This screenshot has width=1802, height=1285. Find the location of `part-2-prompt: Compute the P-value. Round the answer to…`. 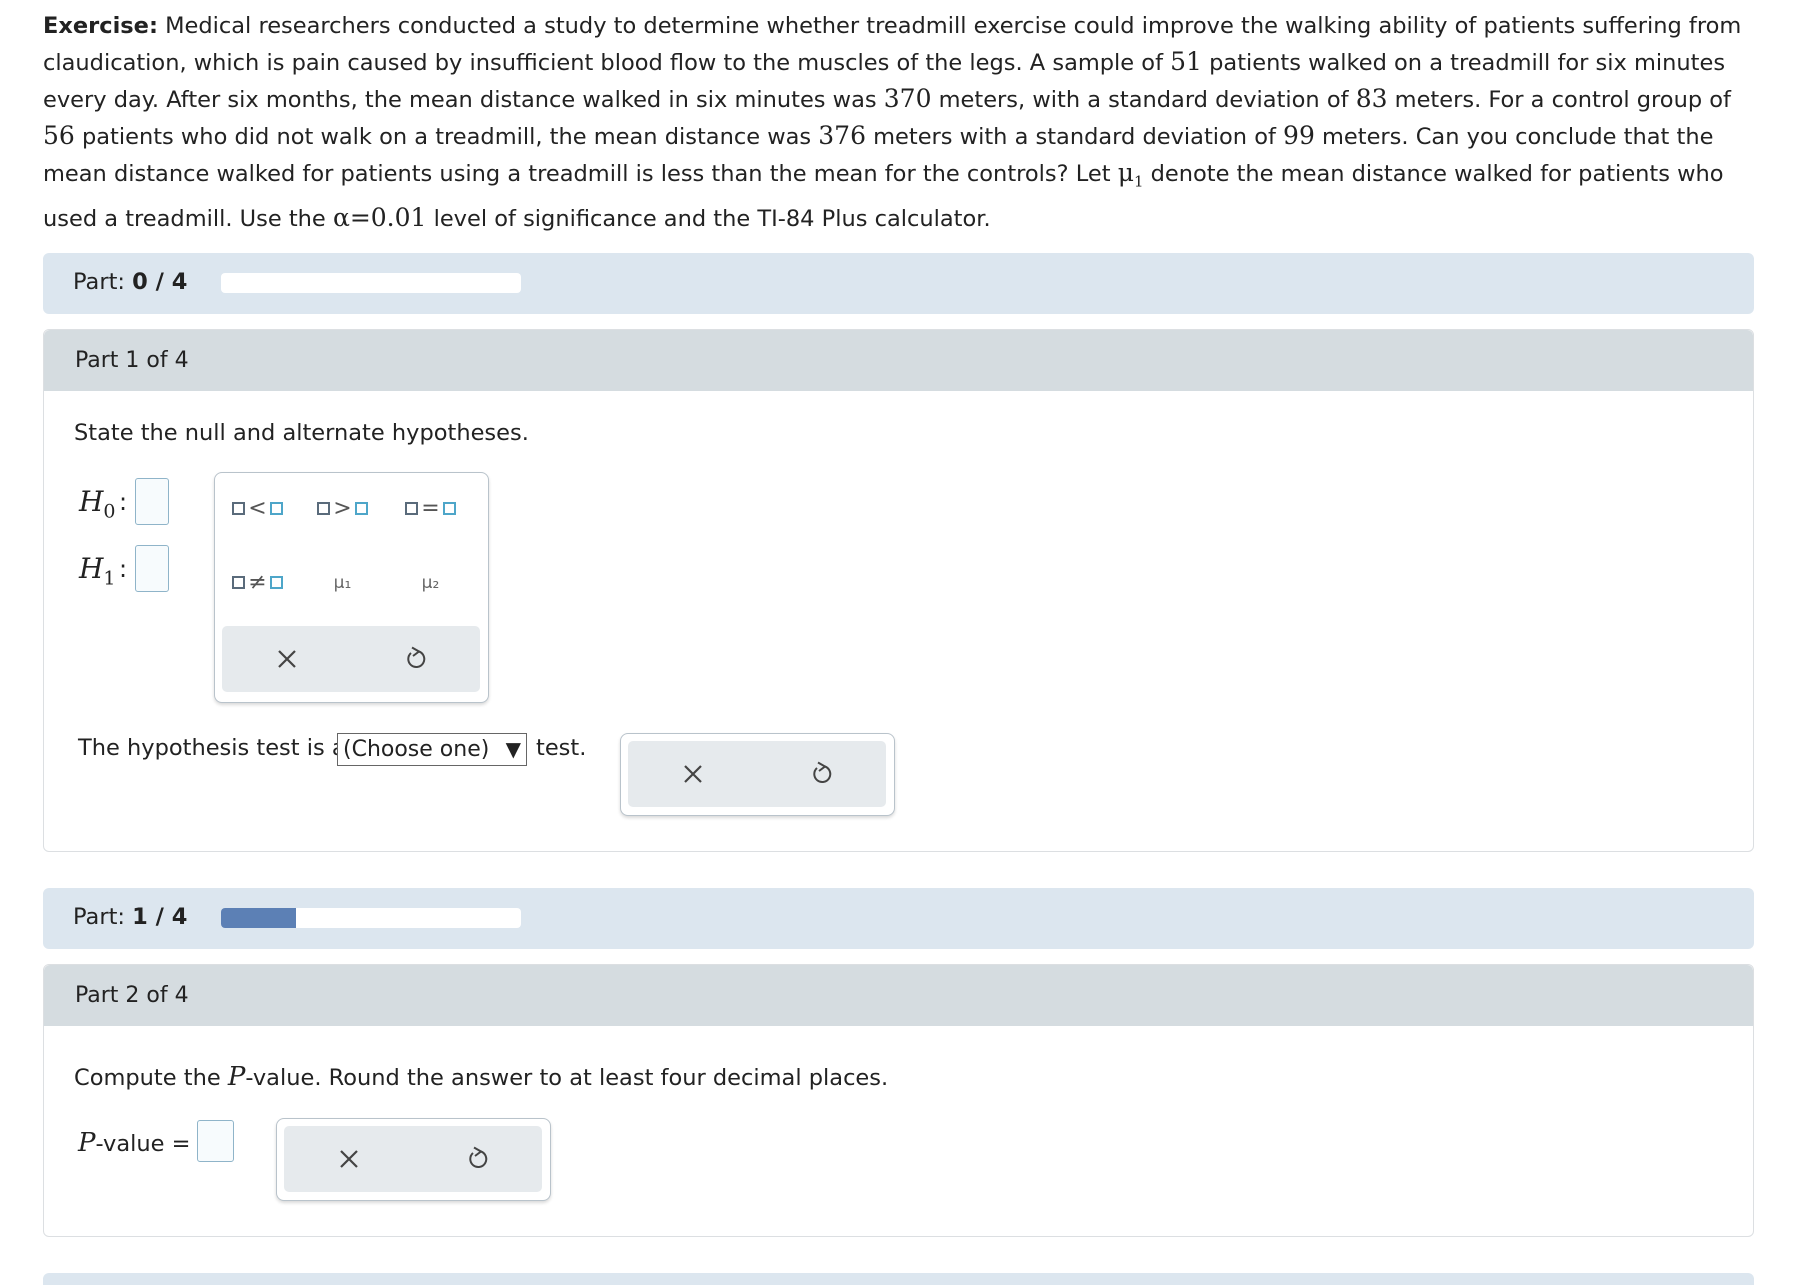

part-2-prompt: Compute the P-value. Round the answer to… is located at coordinates (481, 1077).